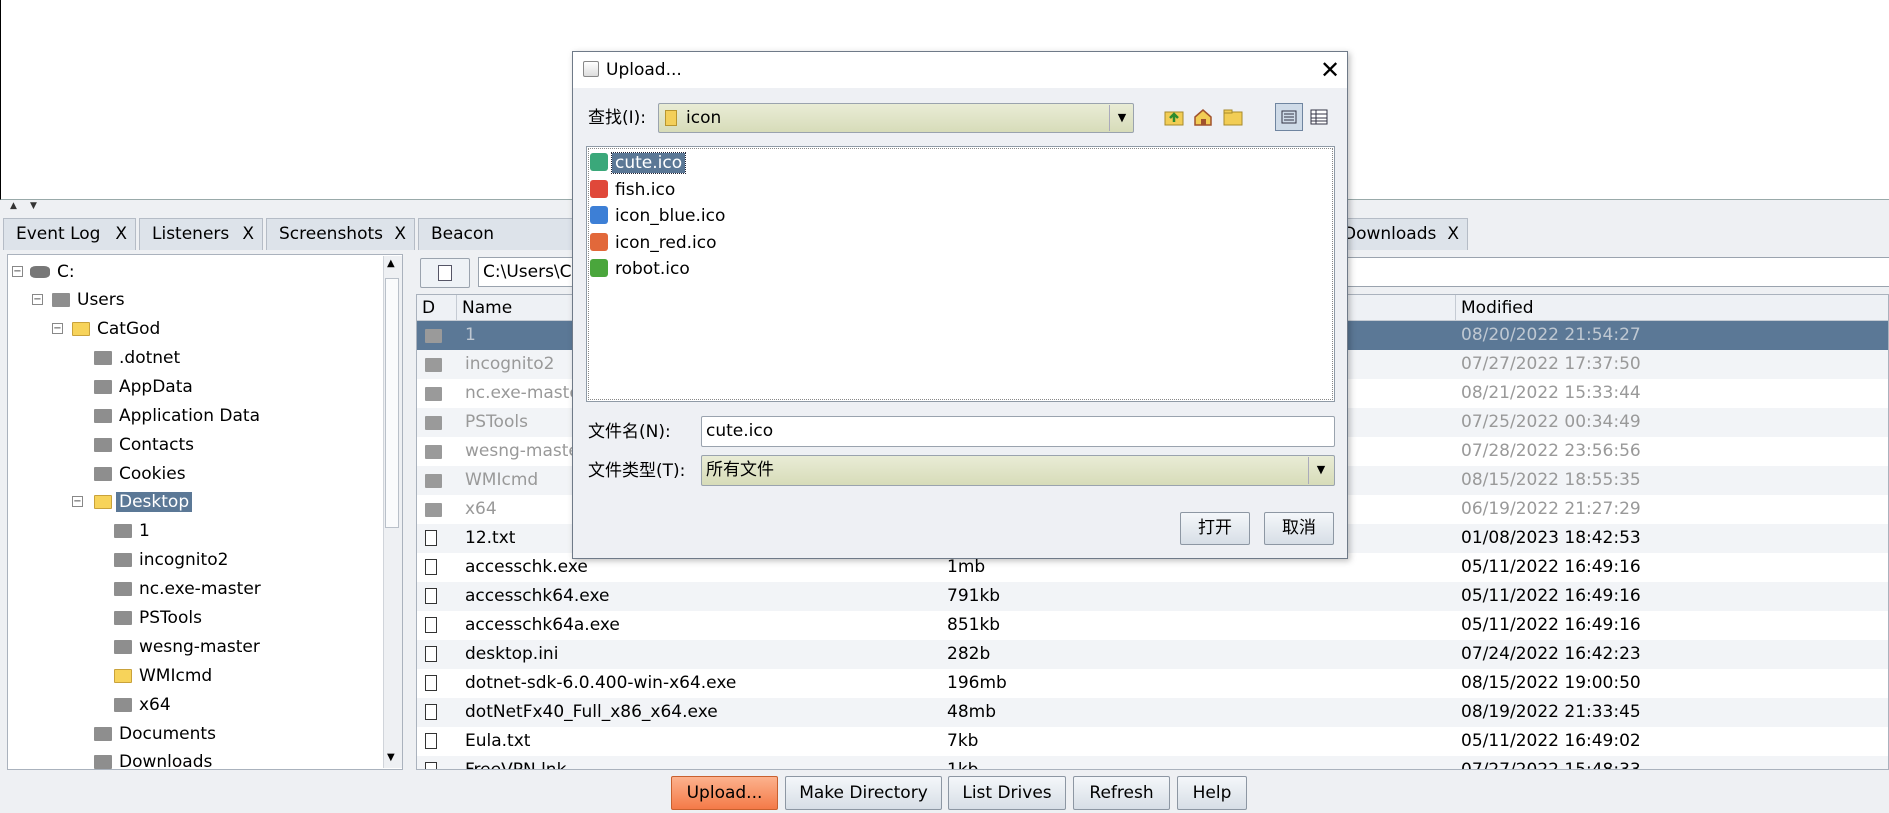  Describe the element at coordinates (641, 269) in the screenshot. I see `dialog-file-item: robot.ico` at that location.